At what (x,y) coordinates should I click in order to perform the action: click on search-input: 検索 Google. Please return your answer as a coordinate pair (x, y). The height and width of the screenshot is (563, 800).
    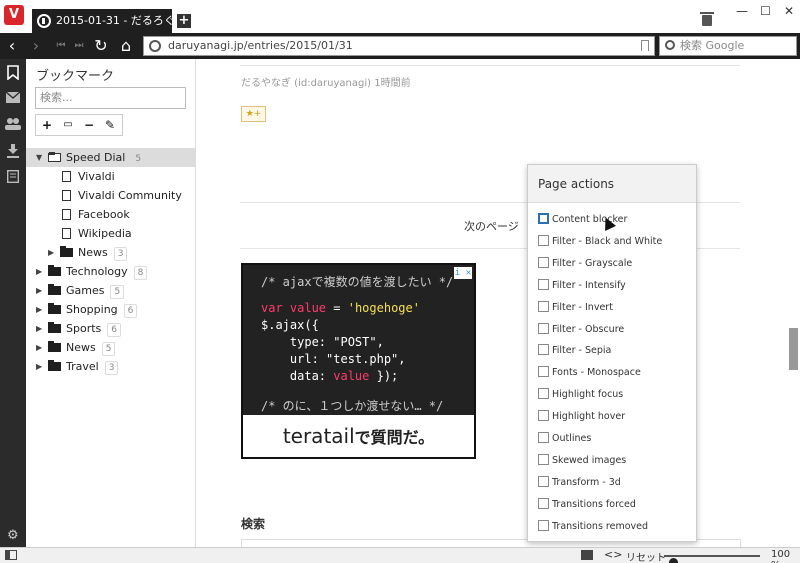
    Looking at the image, I should click on (728, 46).